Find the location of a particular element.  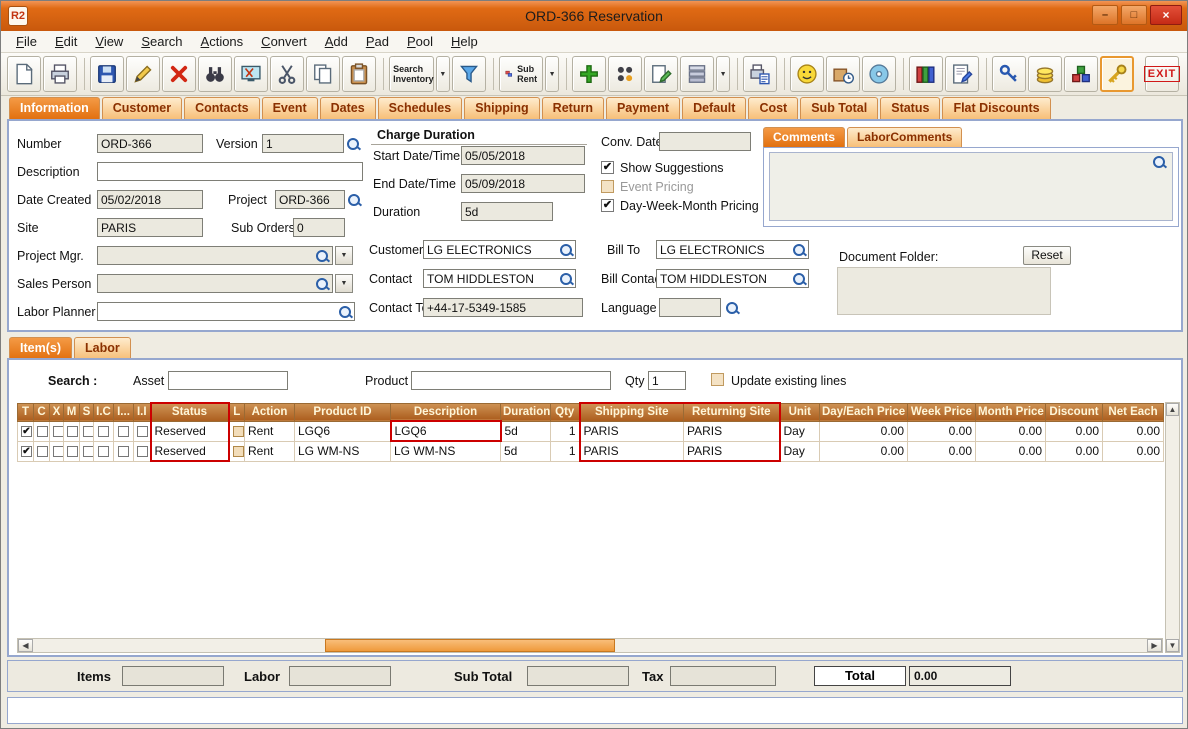

number-field is located at coordinates (150, 143).